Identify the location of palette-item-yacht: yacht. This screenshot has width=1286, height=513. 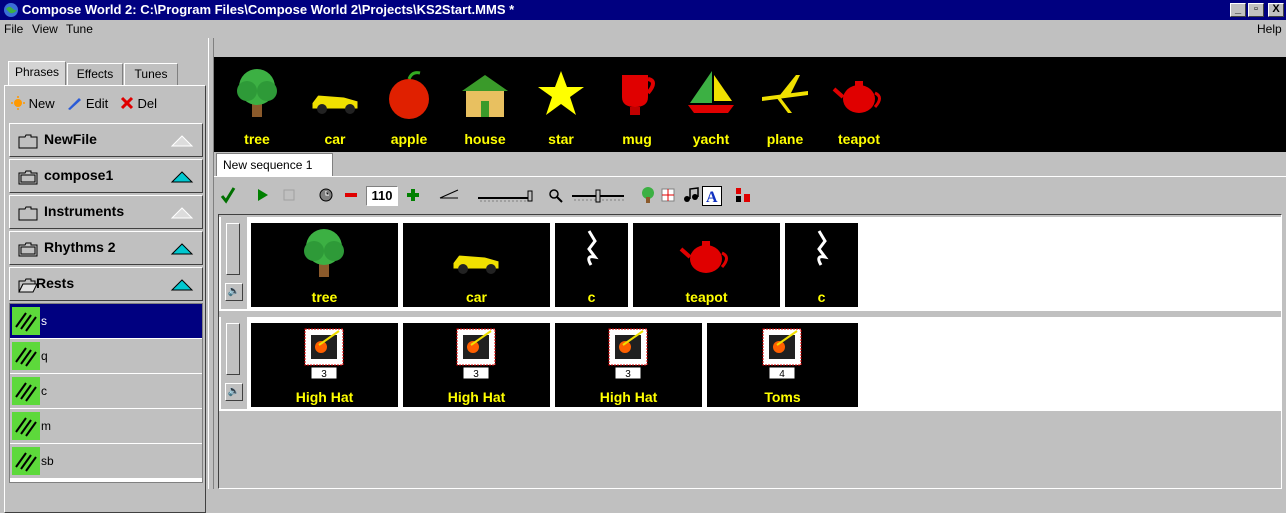
(711, 106).